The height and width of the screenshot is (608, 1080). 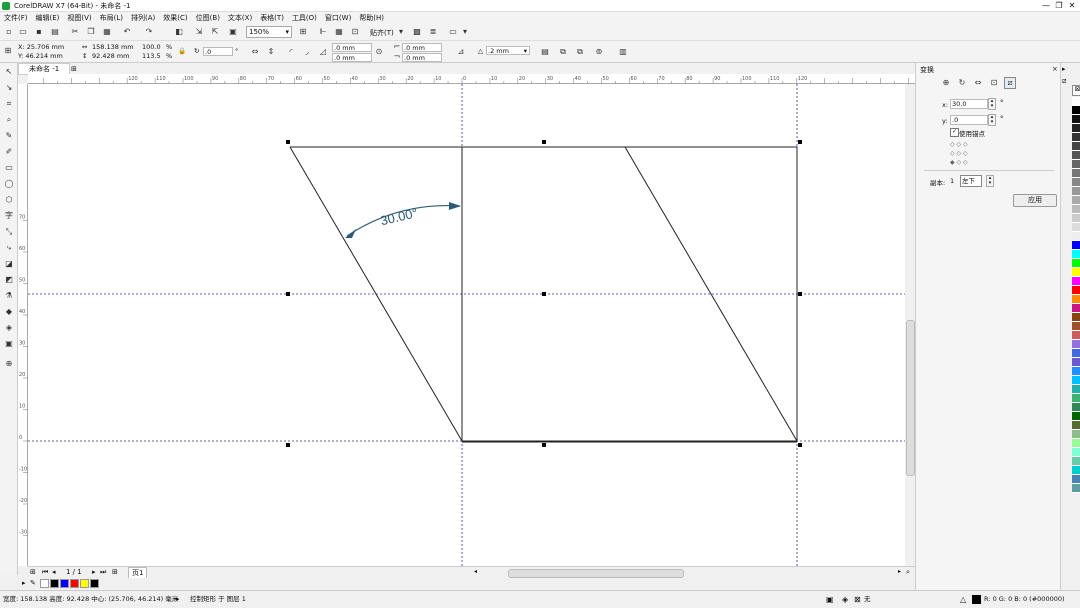 What do you see at coordinates (113, 47) in the screenshot?
I see `width-field: 158.138 mm` at bounding box center [113, 47].